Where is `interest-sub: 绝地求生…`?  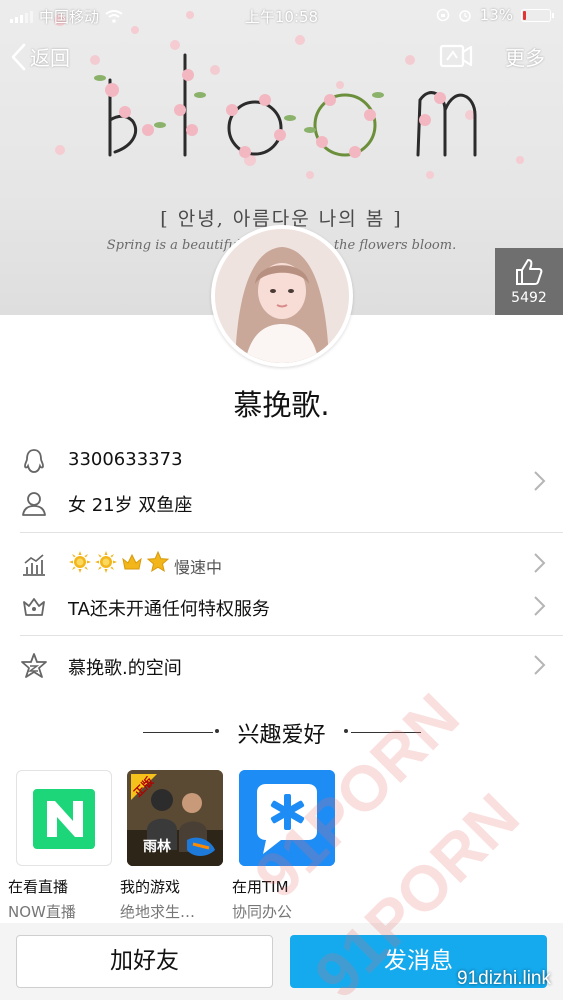 interest-sub: 绝地求生… is located at coordinates (158, 912).